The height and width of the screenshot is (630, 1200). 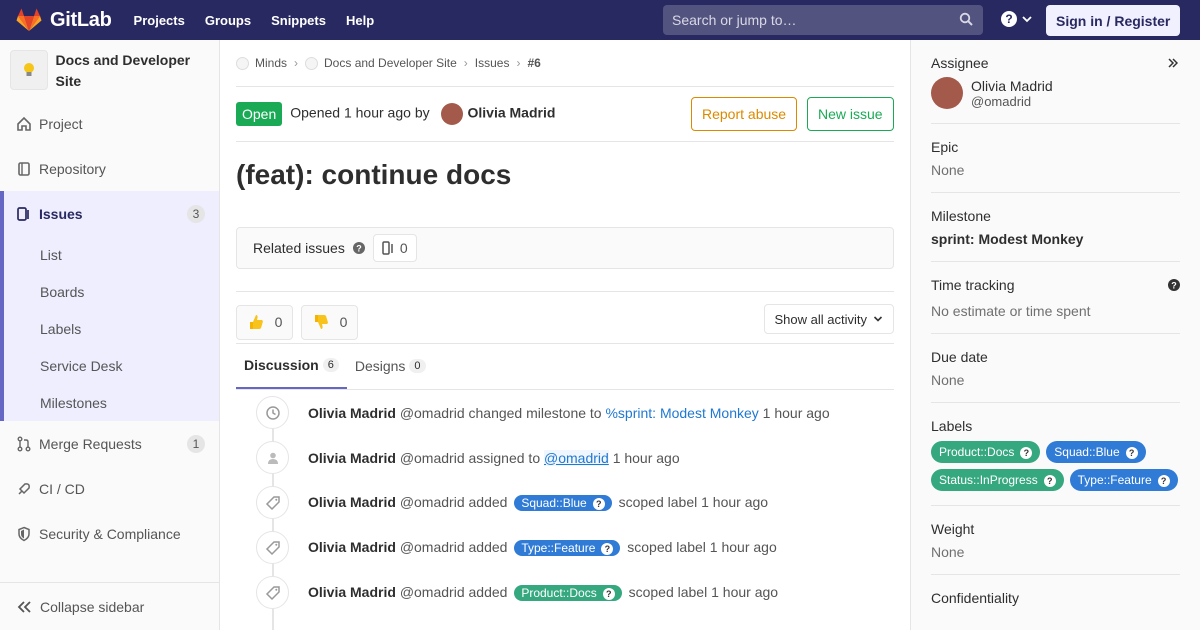 What do you see at coordinates (291, 365) in the screenshot?
I see `tab-discussion: Discussion 6` at bounding box center [291, 365].